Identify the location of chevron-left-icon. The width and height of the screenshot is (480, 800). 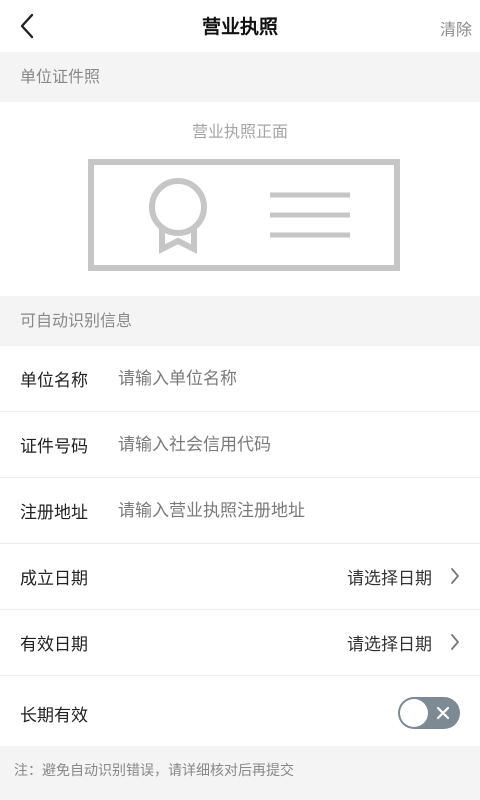
(27, 26).